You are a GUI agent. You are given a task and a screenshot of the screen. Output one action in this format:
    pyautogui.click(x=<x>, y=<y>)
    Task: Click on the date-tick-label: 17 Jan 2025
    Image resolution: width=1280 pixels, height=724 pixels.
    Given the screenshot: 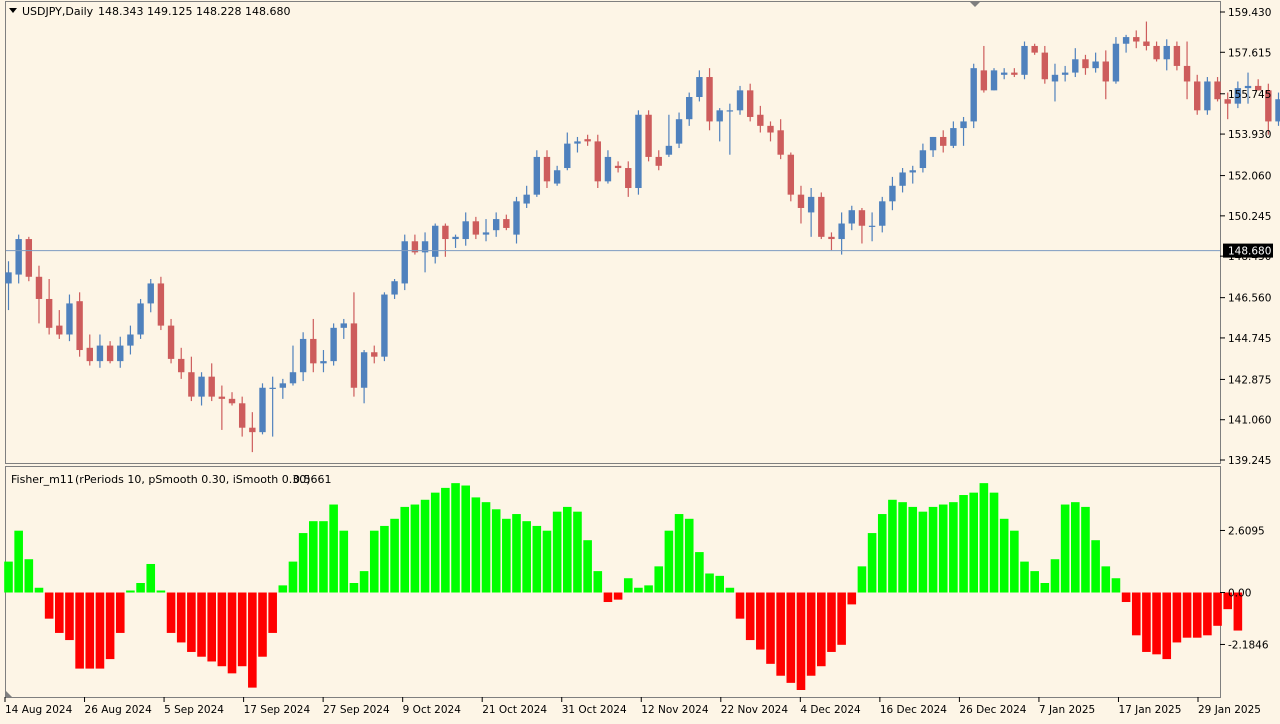 What is the action you would take?
    pyautogui.click(x=1149, y=710)
    